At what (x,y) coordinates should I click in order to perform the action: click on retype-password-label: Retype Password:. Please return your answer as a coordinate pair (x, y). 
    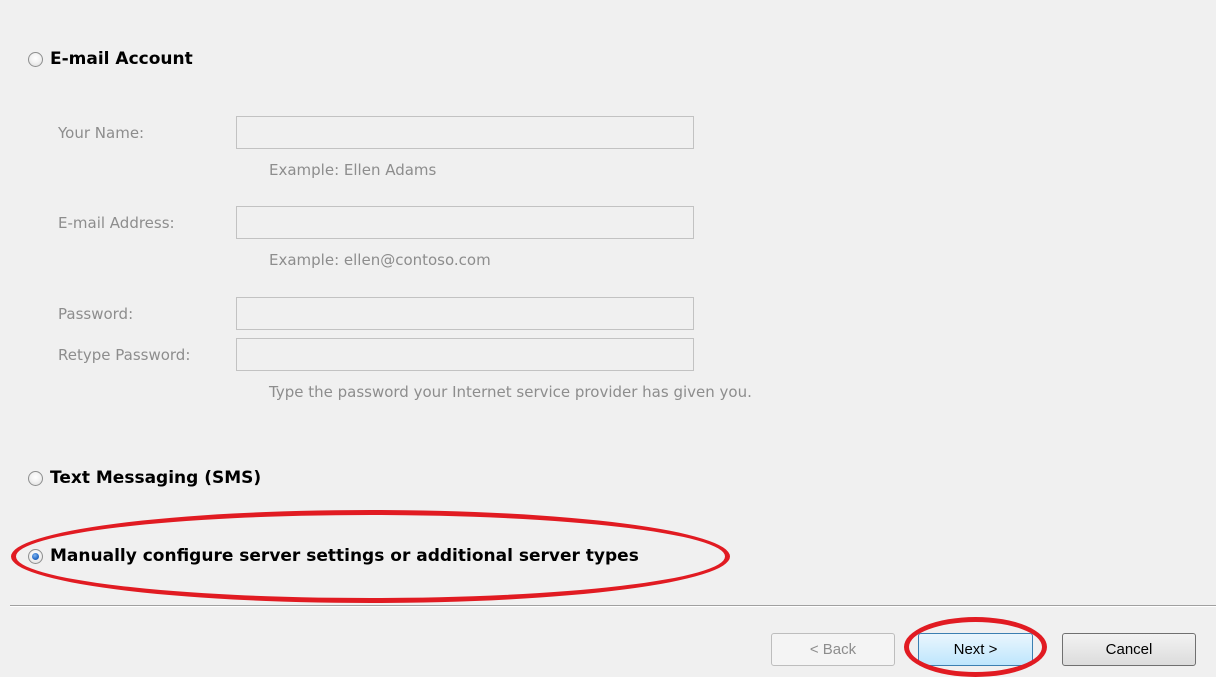
    Looking at the image, I should click on (124, 355).